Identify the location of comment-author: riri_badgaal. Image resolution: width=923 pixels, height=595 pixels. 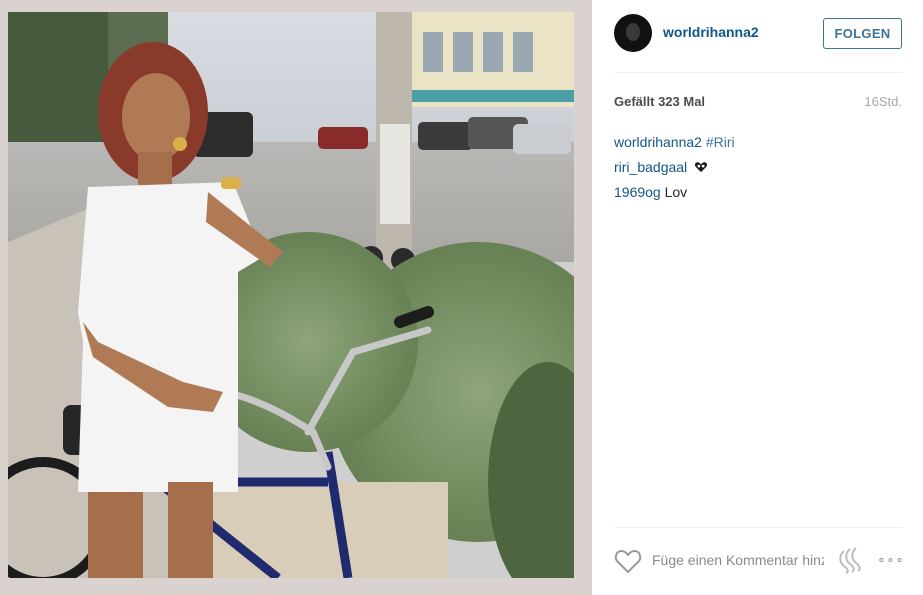
(650, 167).